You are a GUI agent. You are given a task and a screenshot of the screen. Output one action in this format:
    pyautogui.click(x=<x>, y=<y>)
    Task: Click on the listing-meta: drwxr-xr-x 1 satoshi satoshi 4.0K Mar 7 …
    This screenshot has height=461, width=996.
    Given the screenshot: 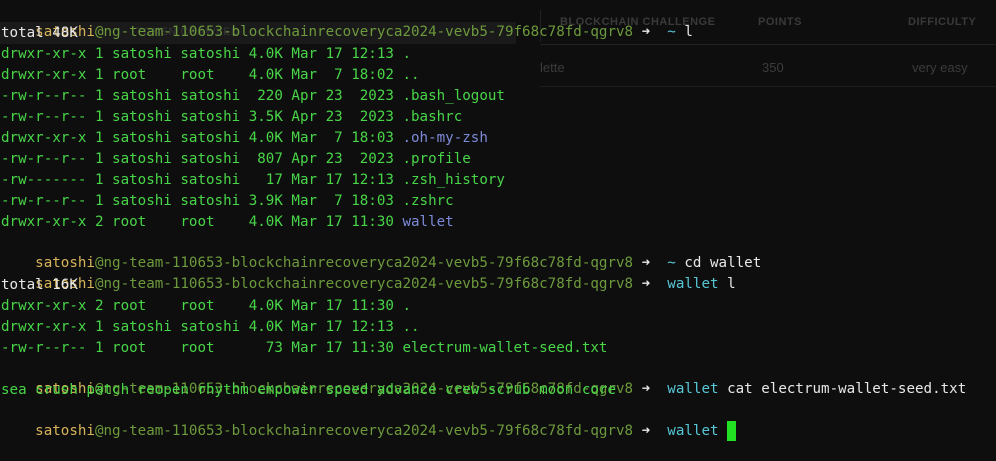 What is the action you would take?
    pyautogui.click(x=202, y=138)
    